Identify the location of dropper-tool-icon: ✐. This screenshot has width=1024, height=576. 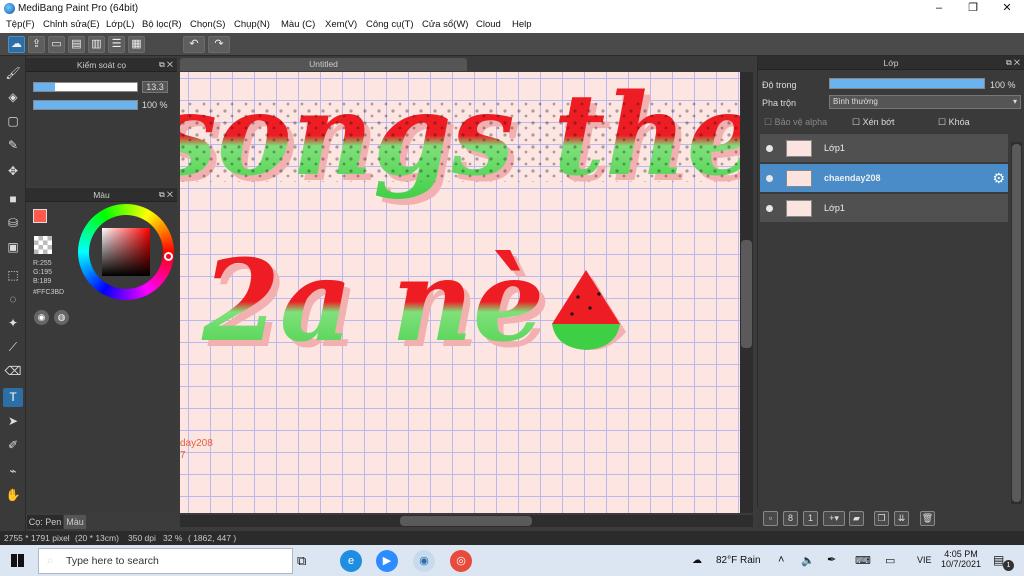
(13, 445).